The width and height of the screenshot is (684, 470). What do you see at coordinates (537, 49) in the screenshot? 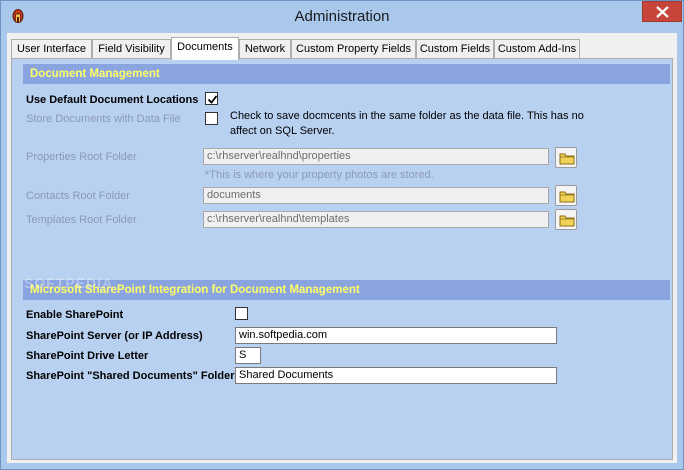
I see `tab-custom-add-ins: Custom Add-Ins` at bounding box center [537, 49].